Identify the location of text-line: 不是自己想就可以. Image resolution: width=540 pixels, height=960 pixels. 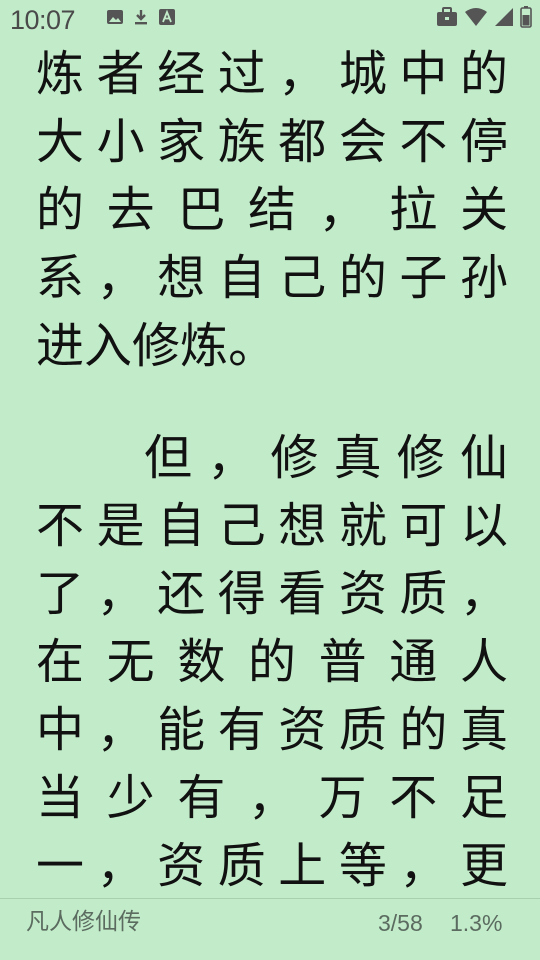
(272, 526).